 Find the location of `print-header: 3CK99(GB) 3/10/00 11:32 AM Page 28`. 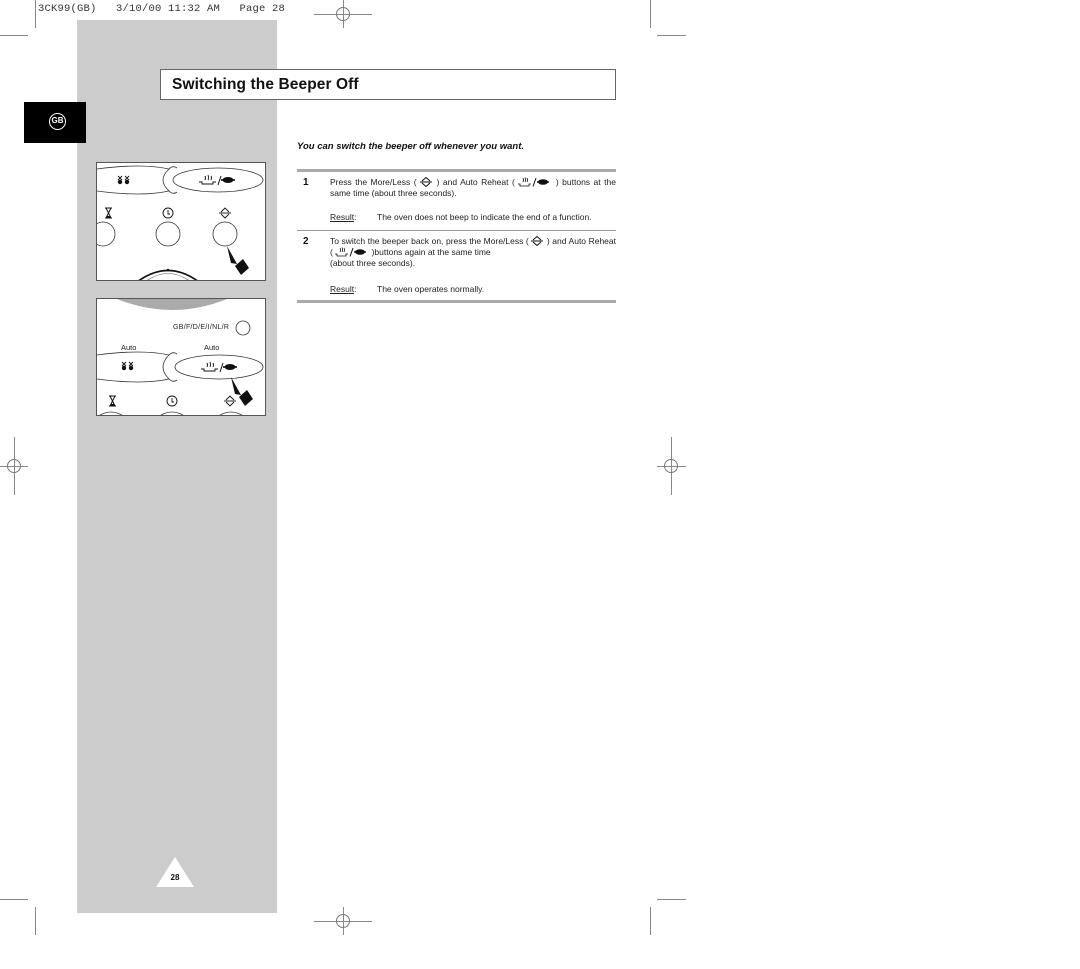

print-header: 3CK99(GB) 3/10/00 11:32 AM Page 28 is located at coordinates (162, 9).